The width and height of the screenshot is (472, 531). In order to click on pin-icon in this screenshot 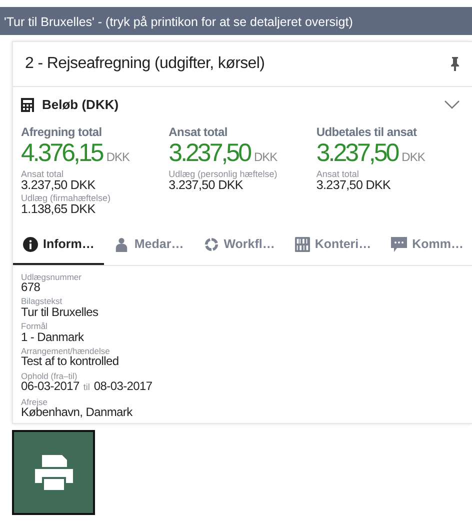, I will do `click(455, 64)`.